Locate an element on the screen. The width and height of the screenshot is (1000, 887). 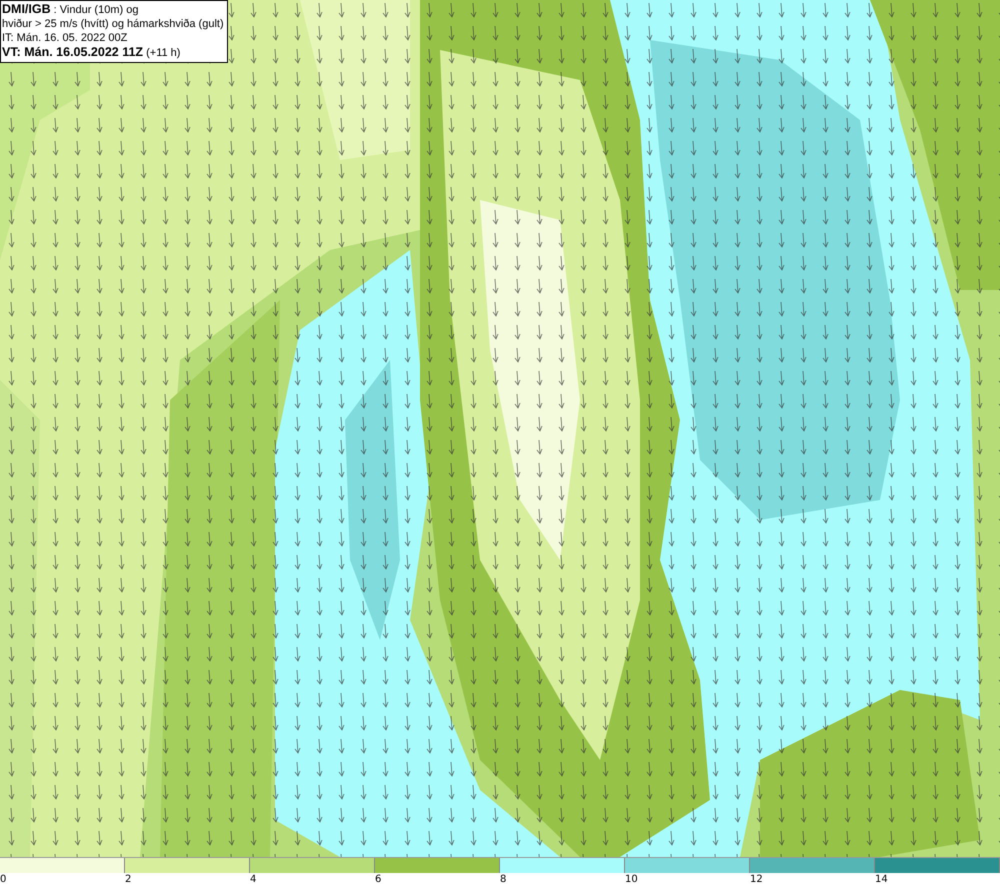
legend-tick-label: 0 is located at coordinates (3, 879).